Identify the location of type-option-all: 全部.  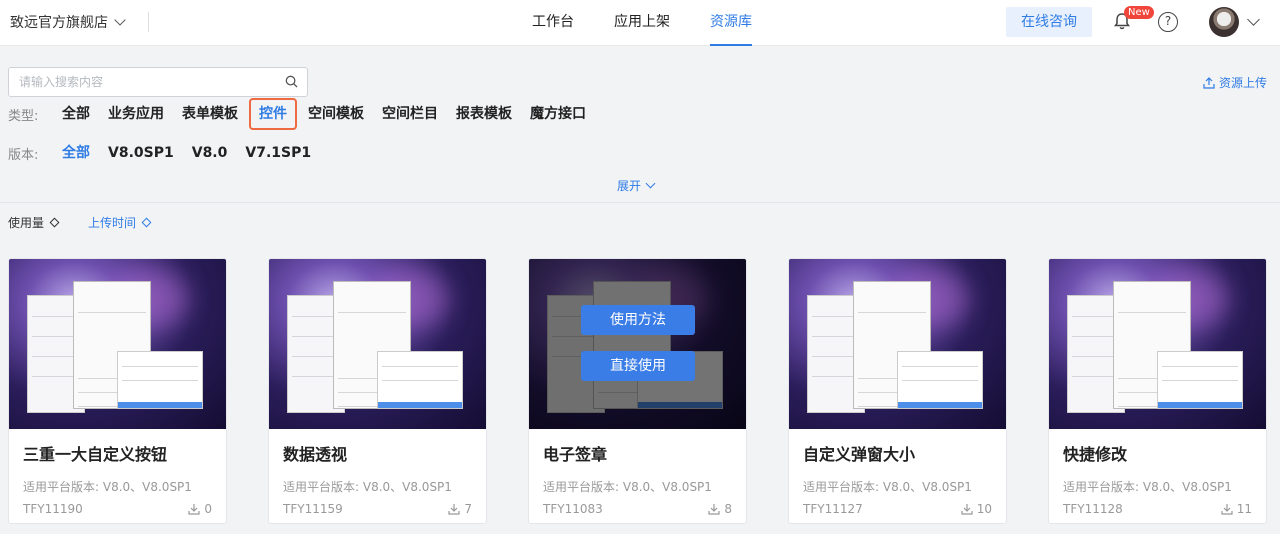
(76, 114).